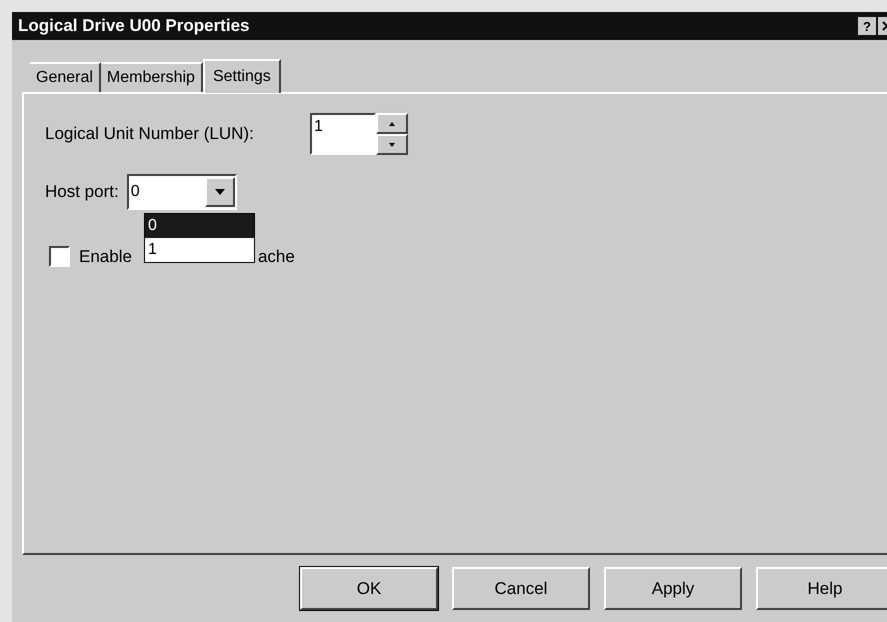 The width and height of the screenshot is (887, 622). What do you see at coordinates (343, 134) in the screenshot?
I see `lun-field: 1` at bounding box center [343, 134].